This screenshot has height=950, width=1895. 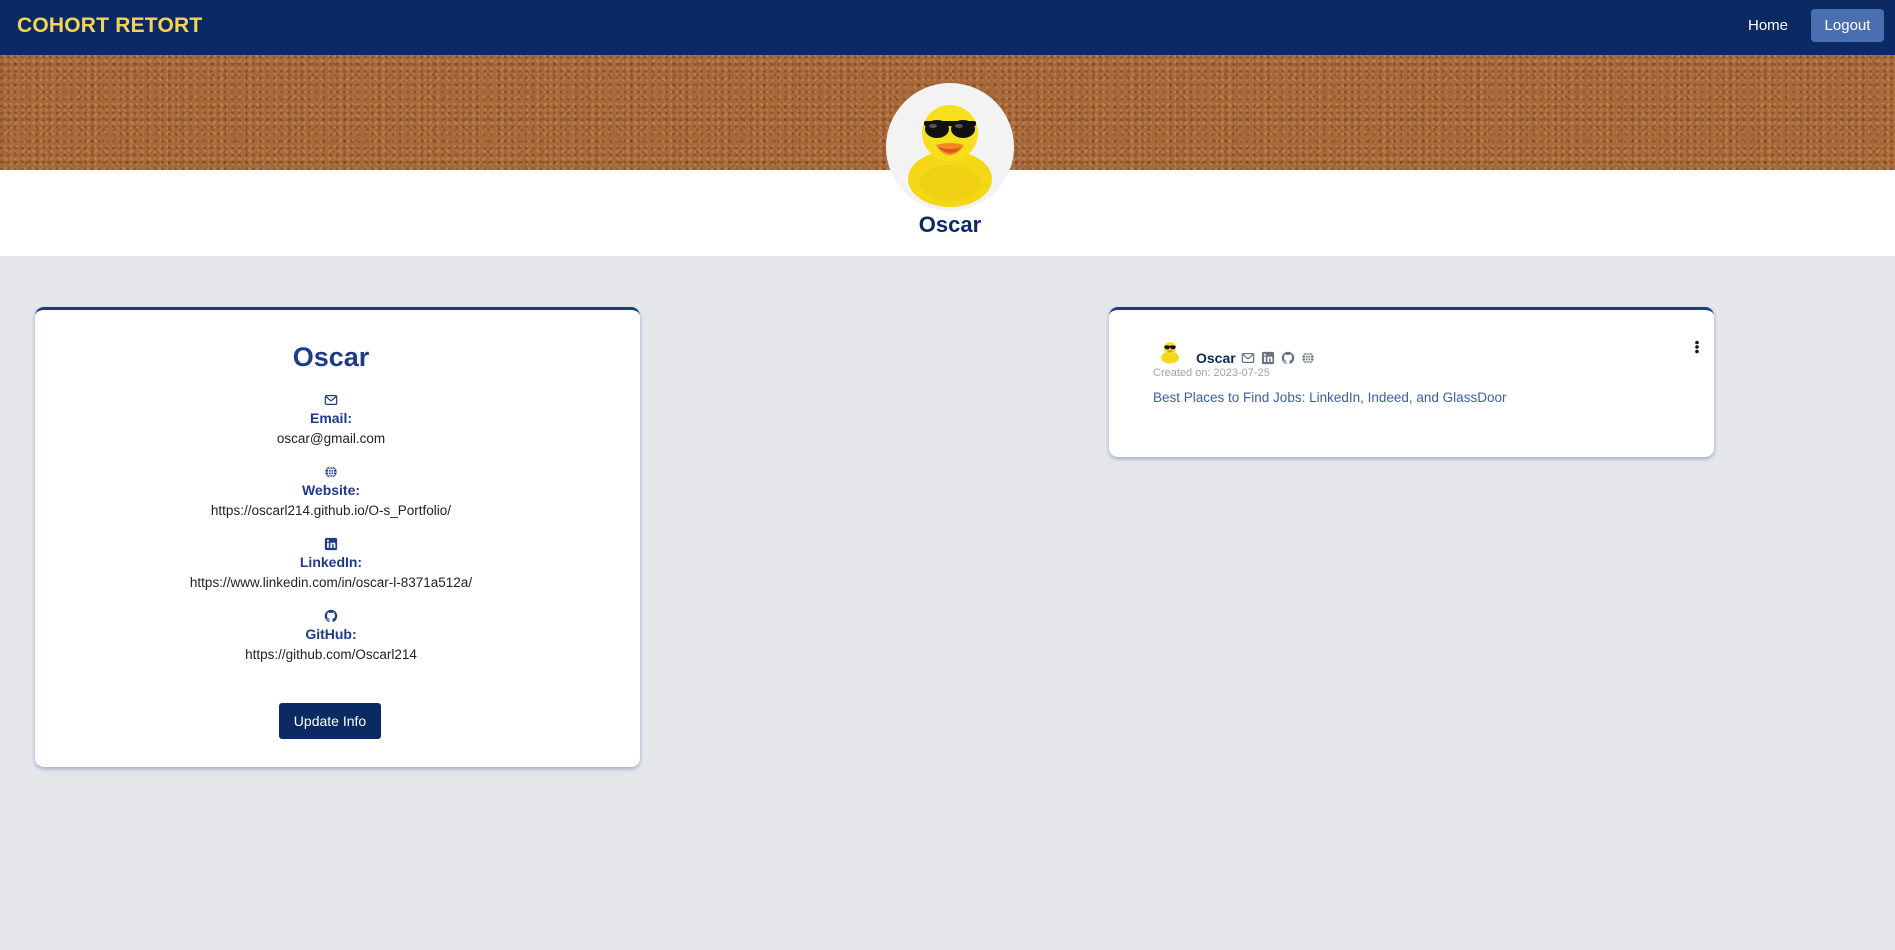 I want to click on website-label: Website:, so click(x=331, y=490).